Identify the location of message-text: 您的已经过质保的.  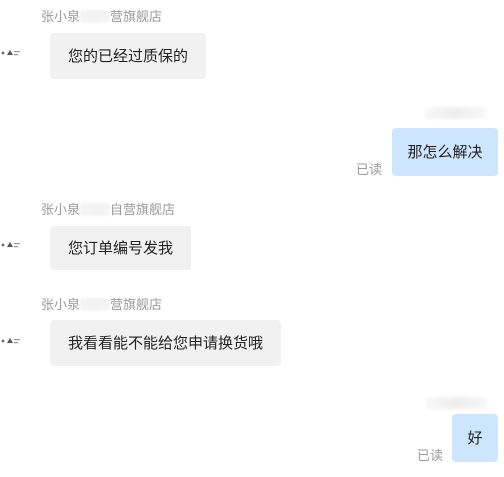
(128, 56).